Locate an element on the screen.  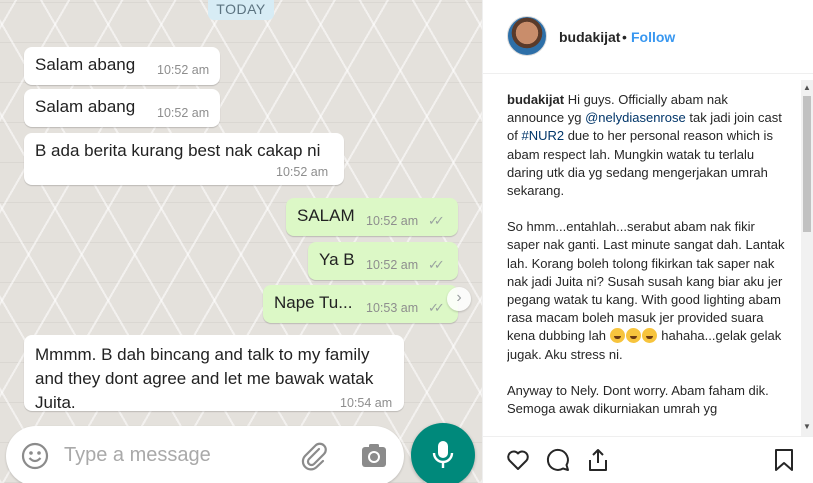
scrollbar: ▲ ▼ is located at coordinates (807, 258).